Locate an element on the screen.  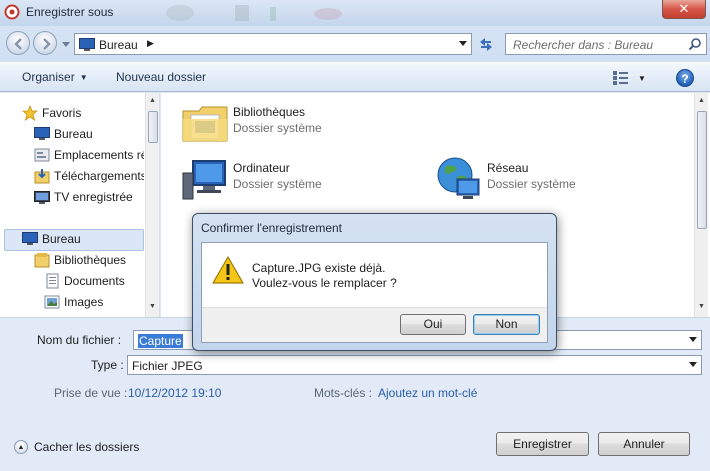
computer-icon is located at coordinates (204, 180).